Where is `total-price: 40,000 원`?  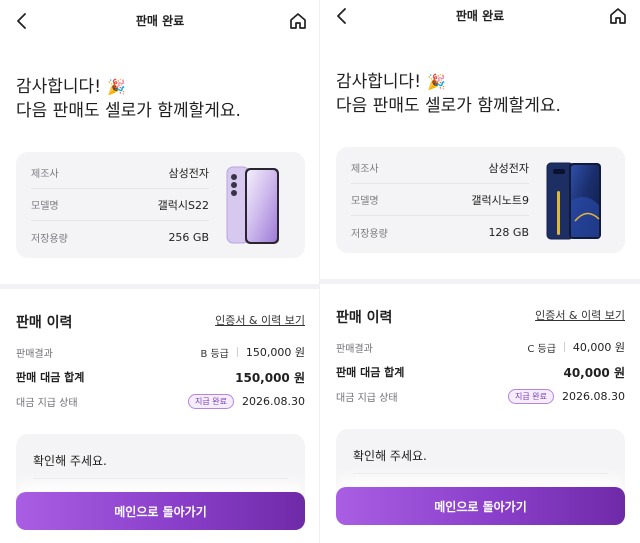
total-price: 40,000 원 is located at coordinates (594, 372).